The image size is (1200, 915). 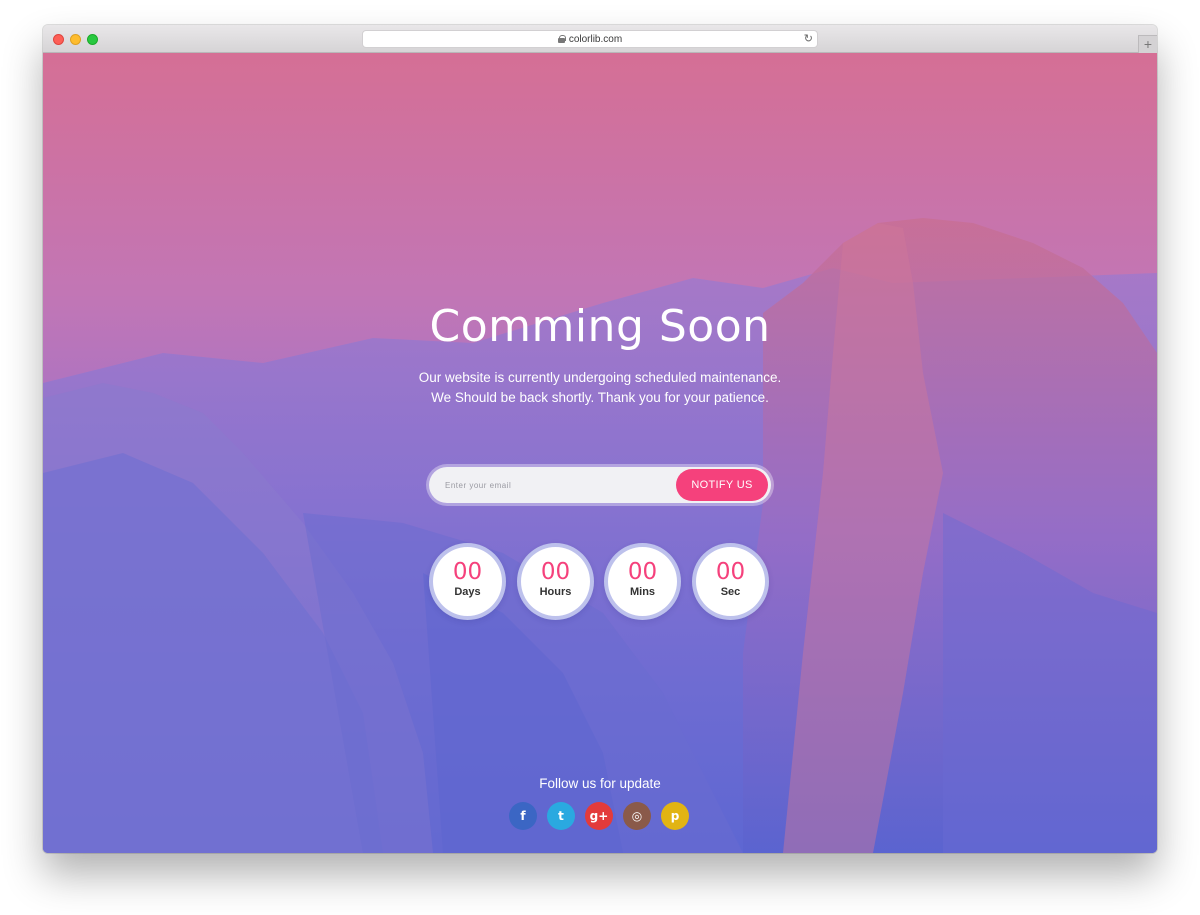 I want to click on browser-titlebar: colorlib.com ↻ +, so click(x=600, y=39).